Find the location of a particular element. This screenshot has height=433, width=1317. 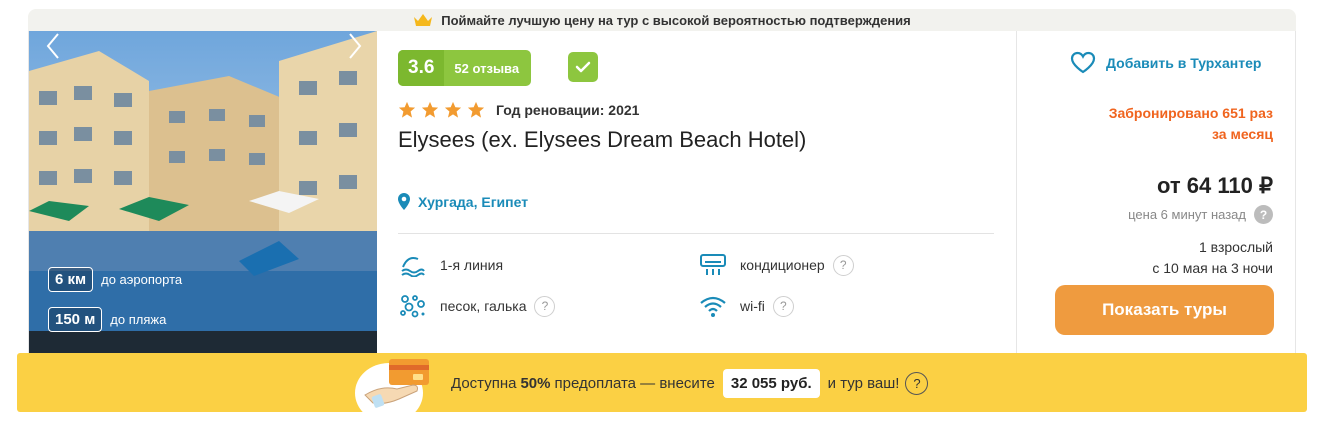

info-divider is located at coordinates (696, 233).